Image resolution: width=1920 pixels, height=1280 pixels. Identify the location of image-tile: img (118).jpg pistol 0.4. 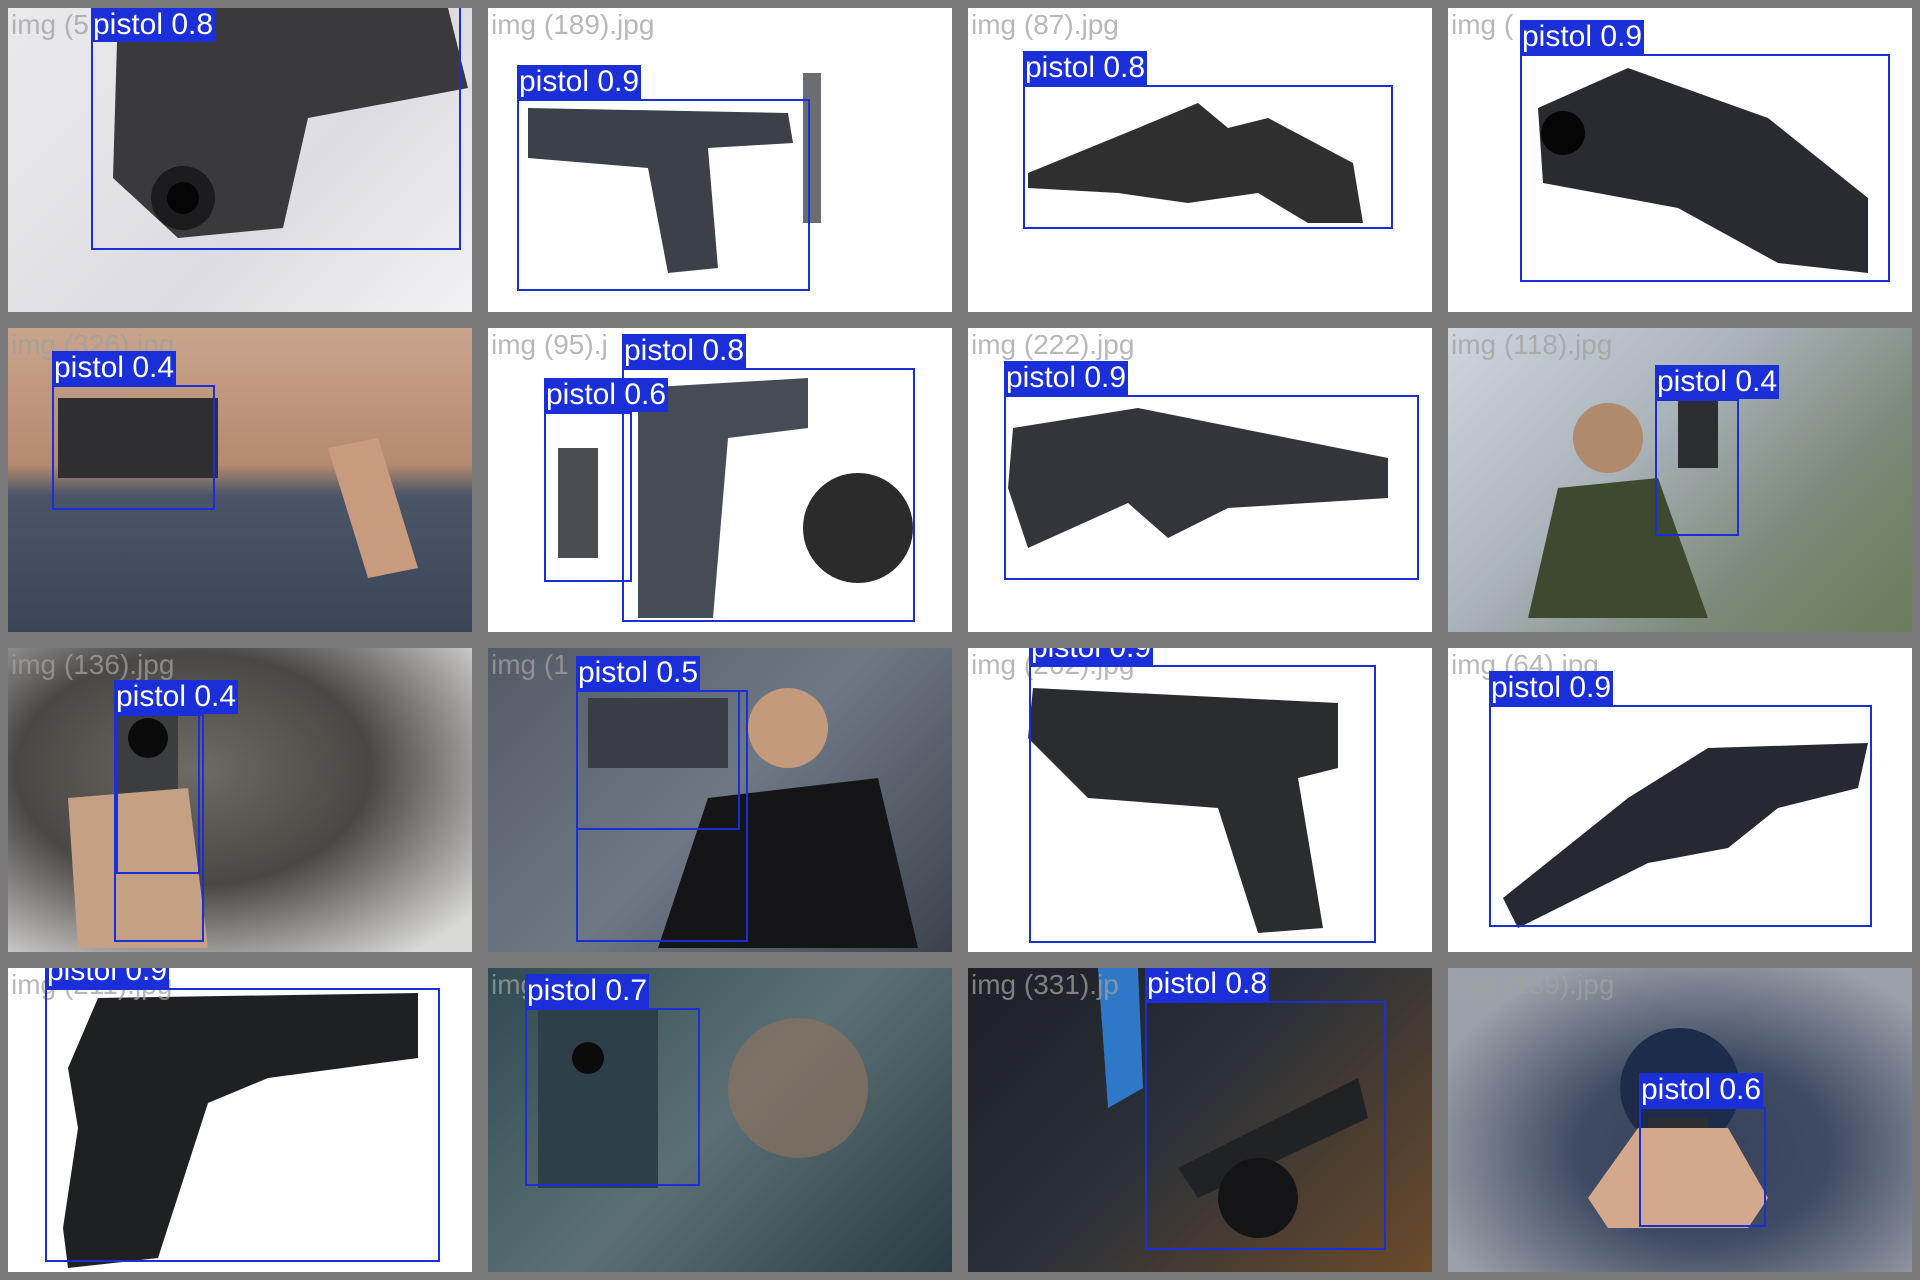
(1680, 480).